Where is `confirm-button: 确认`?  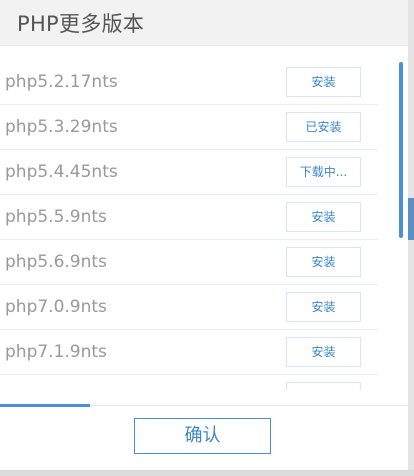
confirm-button: 确认 is located at coordinates (202, 436).